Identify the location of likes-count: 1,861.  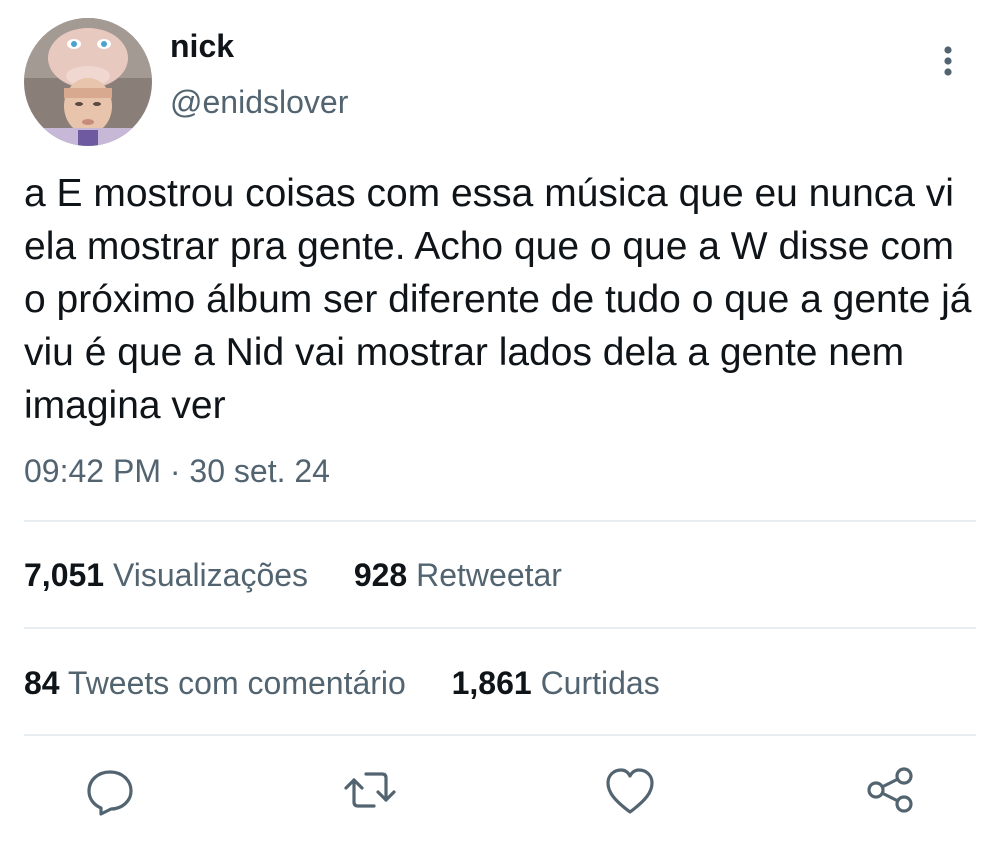
(491, 683).